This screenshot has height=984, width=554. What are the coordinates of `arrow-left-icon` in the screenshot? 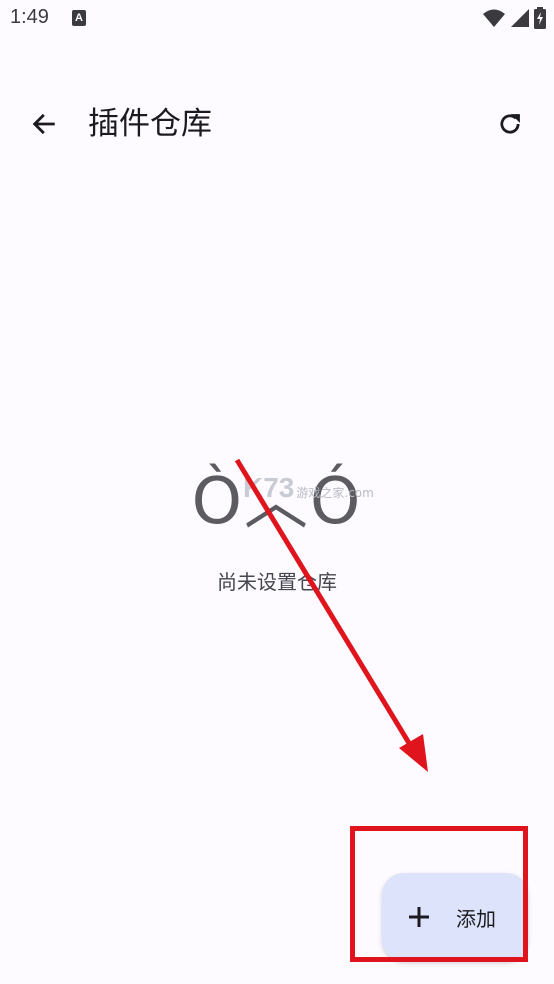 It's located at (43, 124).